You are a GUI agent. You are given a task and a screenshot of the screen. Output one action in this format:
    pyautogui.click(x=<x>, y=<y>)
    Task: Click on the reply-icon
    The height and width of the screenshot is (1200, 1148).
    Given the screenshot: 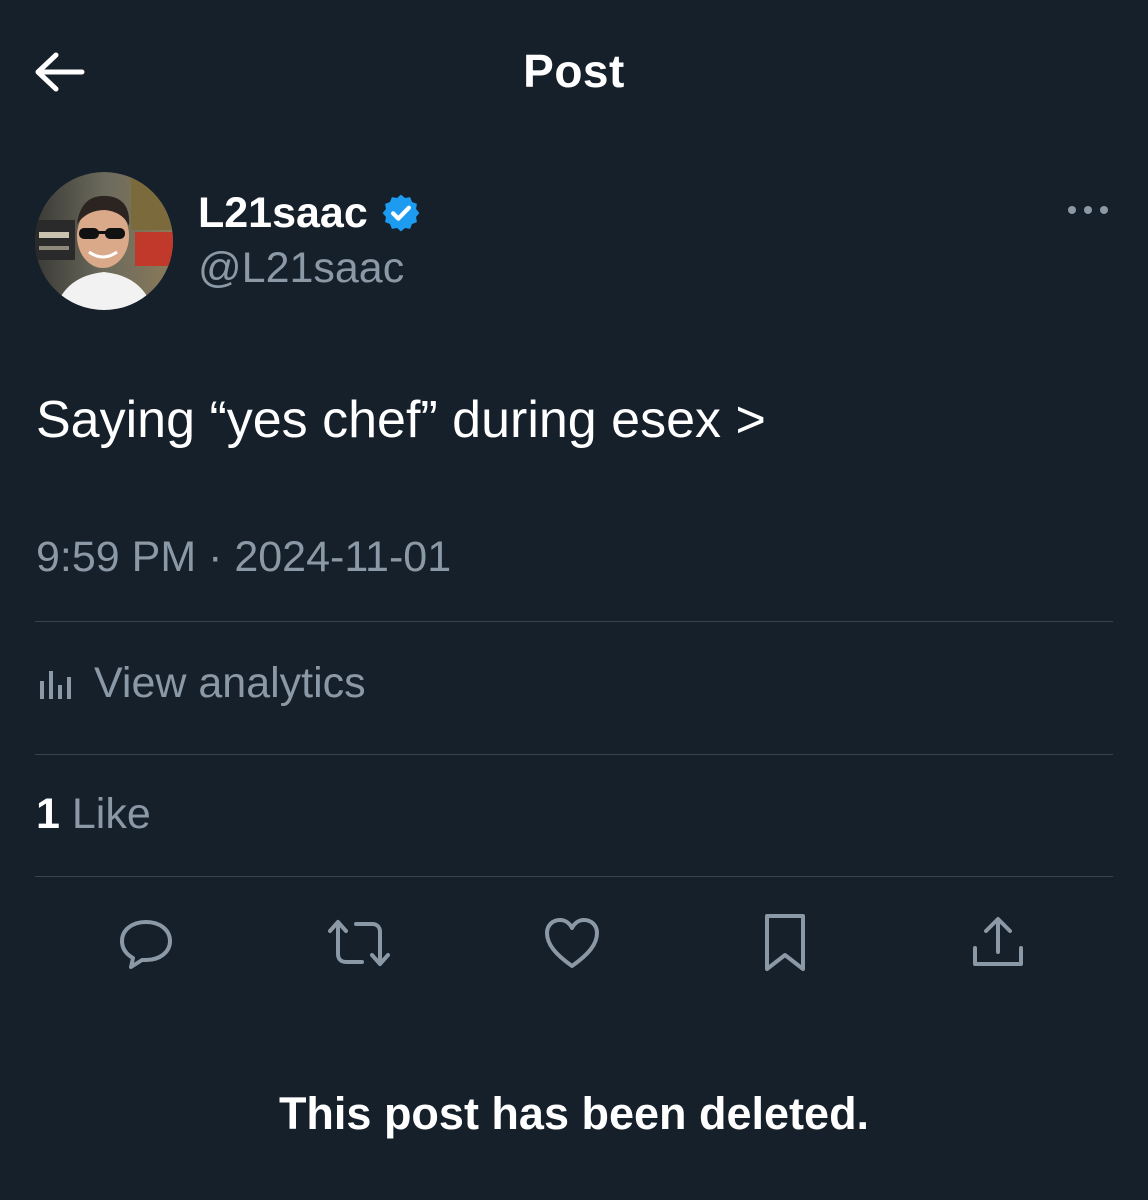 What is the action you would take?
    pyautogui.click(x=146, y=944)
    